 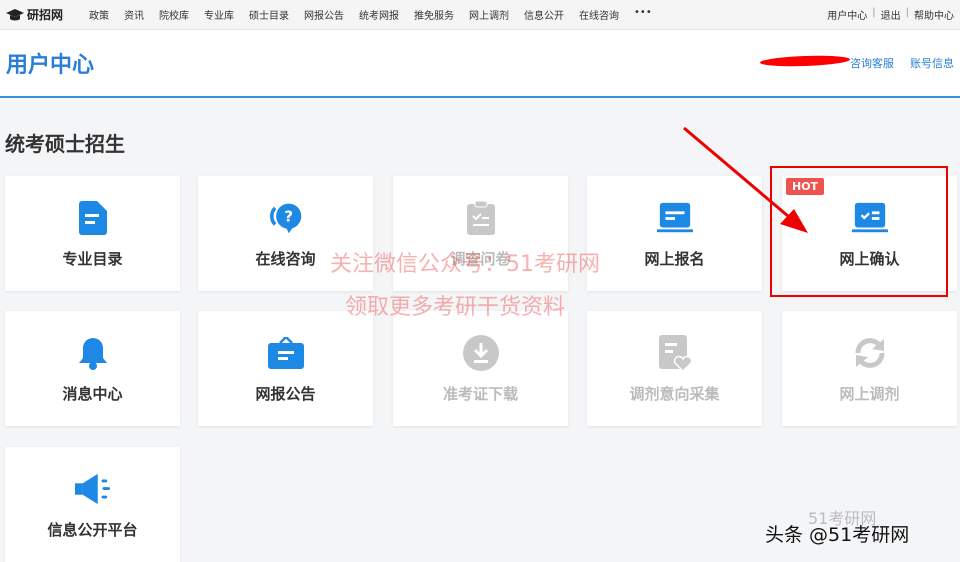 What do you see at coordinates (219, 14) in the screenshot?
I see `nav-item: 专业库` at bounding box center [219, 14].